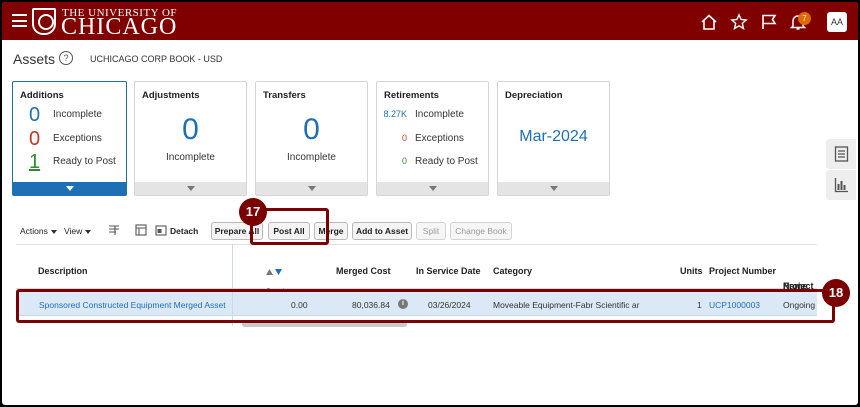 Image resolution: width=860 pixels, height=407 pixels. I want to click on additions-exceptions-row: 0 Exceptions, so click(69, 139).